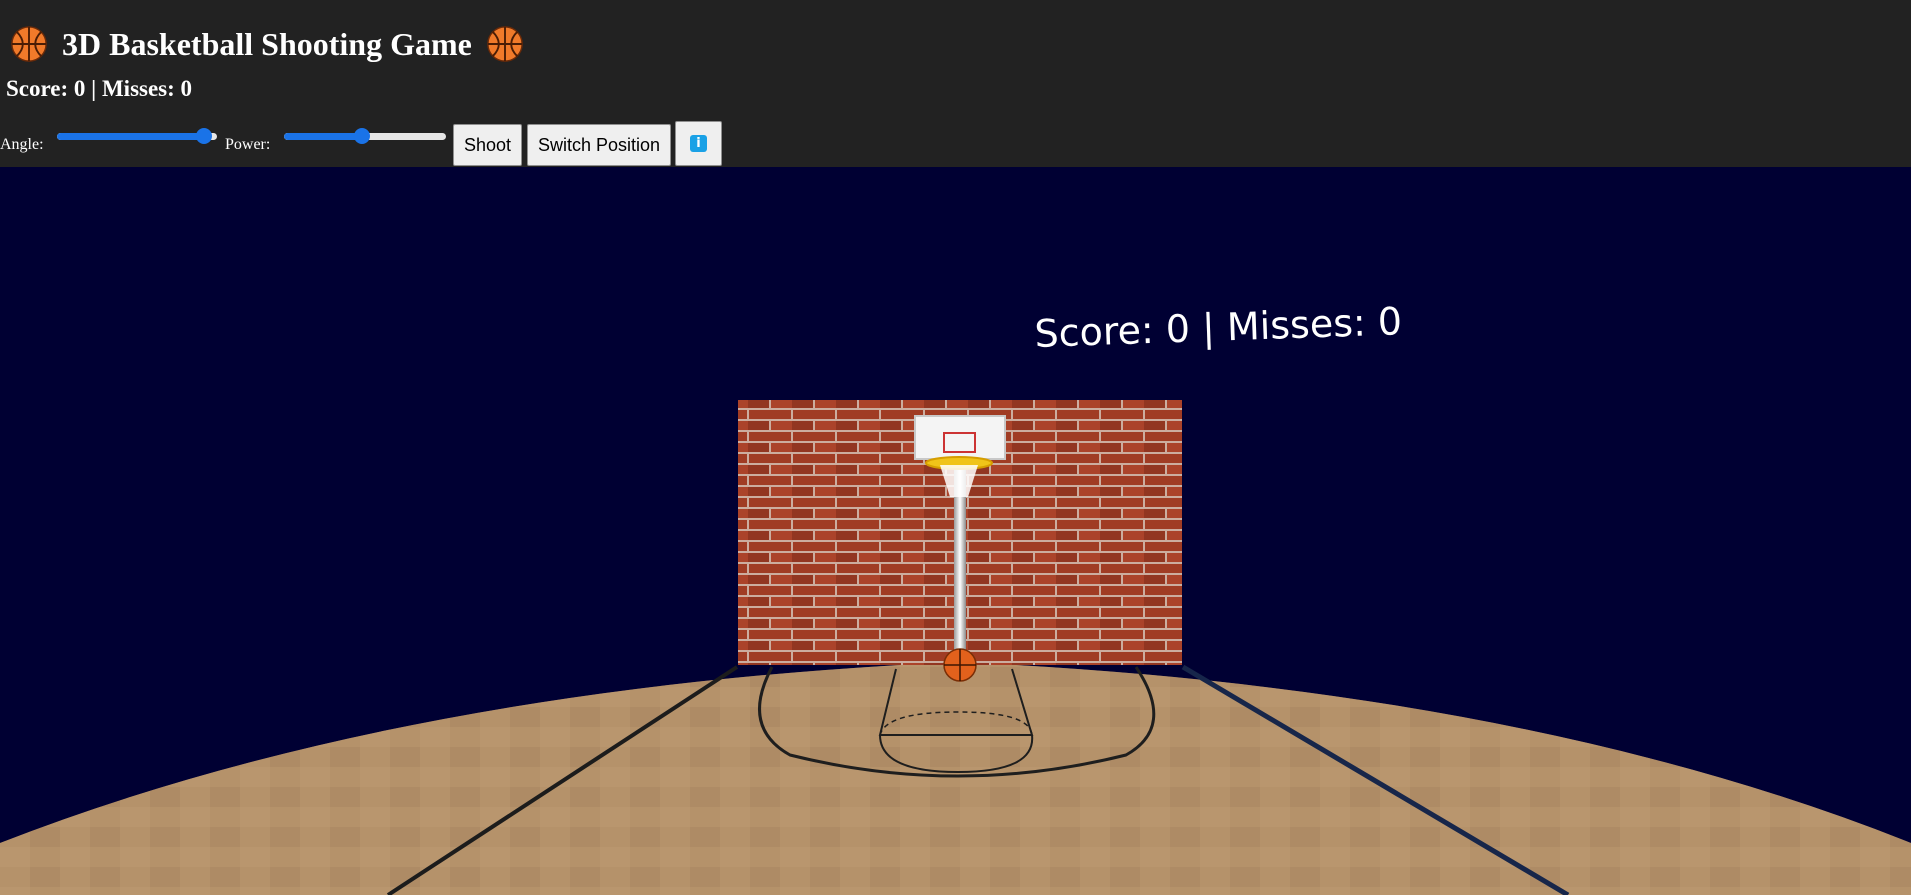  I want to click on title-row: 3D Basketball Shooting Game, so click(267, 44).